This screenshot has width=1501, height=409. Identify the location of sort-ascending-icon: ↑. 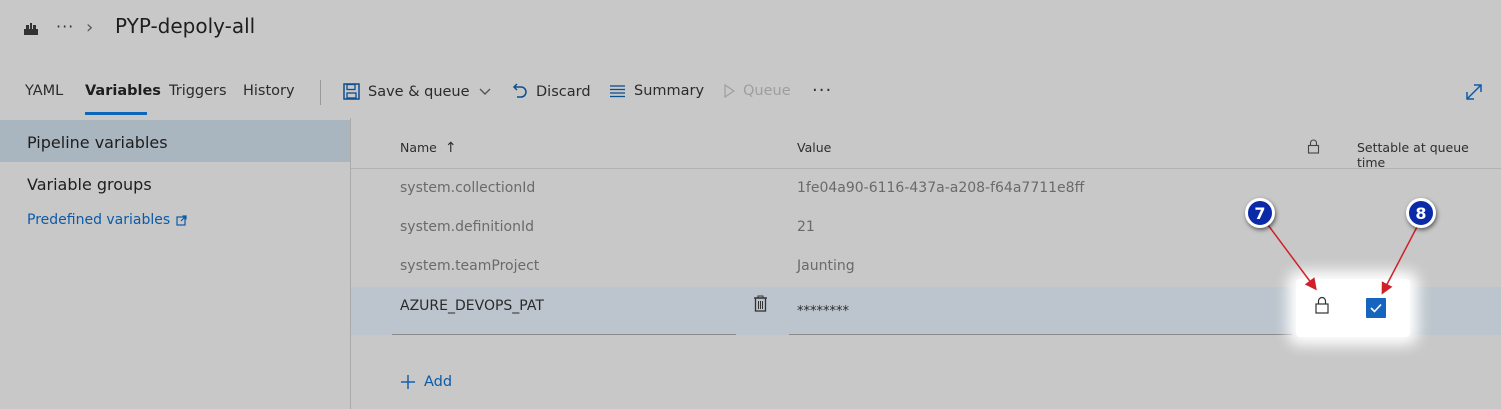
(450, 148).